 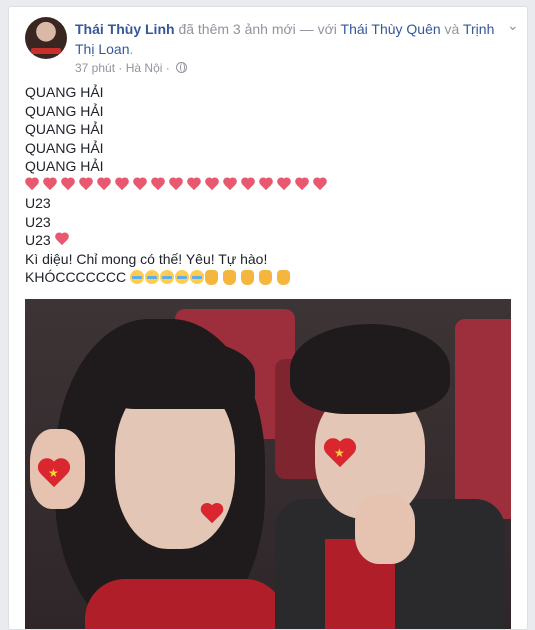 What do you see at coordinates (146, 258) in the screenshot?
I see `wonder-line: Kì diệu! Chỉ mong có thế! Yêu! Tự hào!` at bounding box center [146, 258].